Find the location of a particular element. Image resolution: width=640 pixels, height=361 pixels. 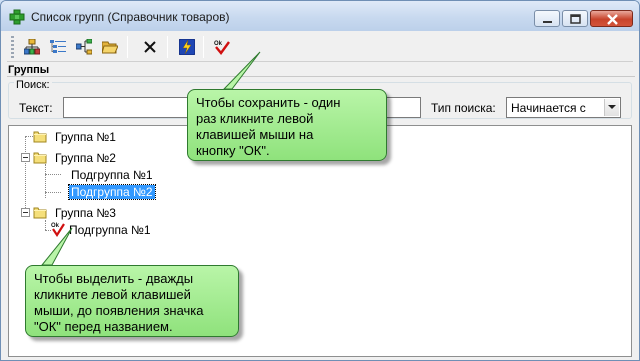

select-hint-line: мыши, до появления значка is located at coordinates (119, 310).